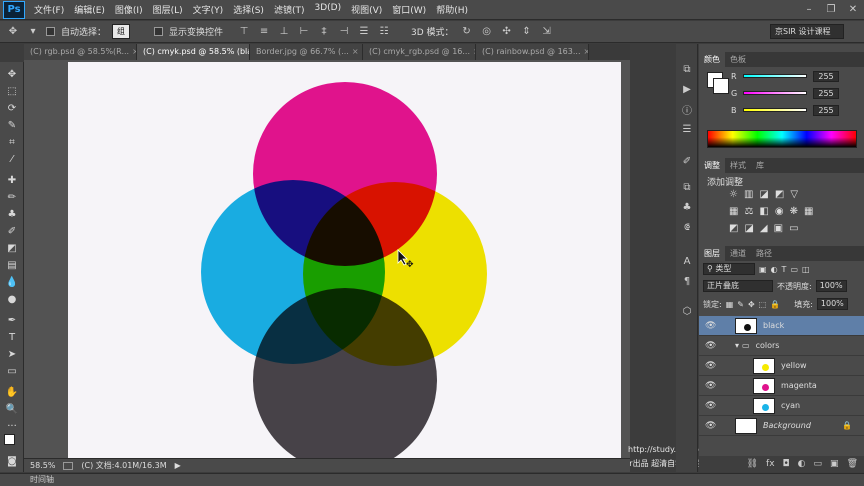  Describe the element at coordinates (783, 76) in the screenshot. I see `color-slider-r: R 255` at that location.